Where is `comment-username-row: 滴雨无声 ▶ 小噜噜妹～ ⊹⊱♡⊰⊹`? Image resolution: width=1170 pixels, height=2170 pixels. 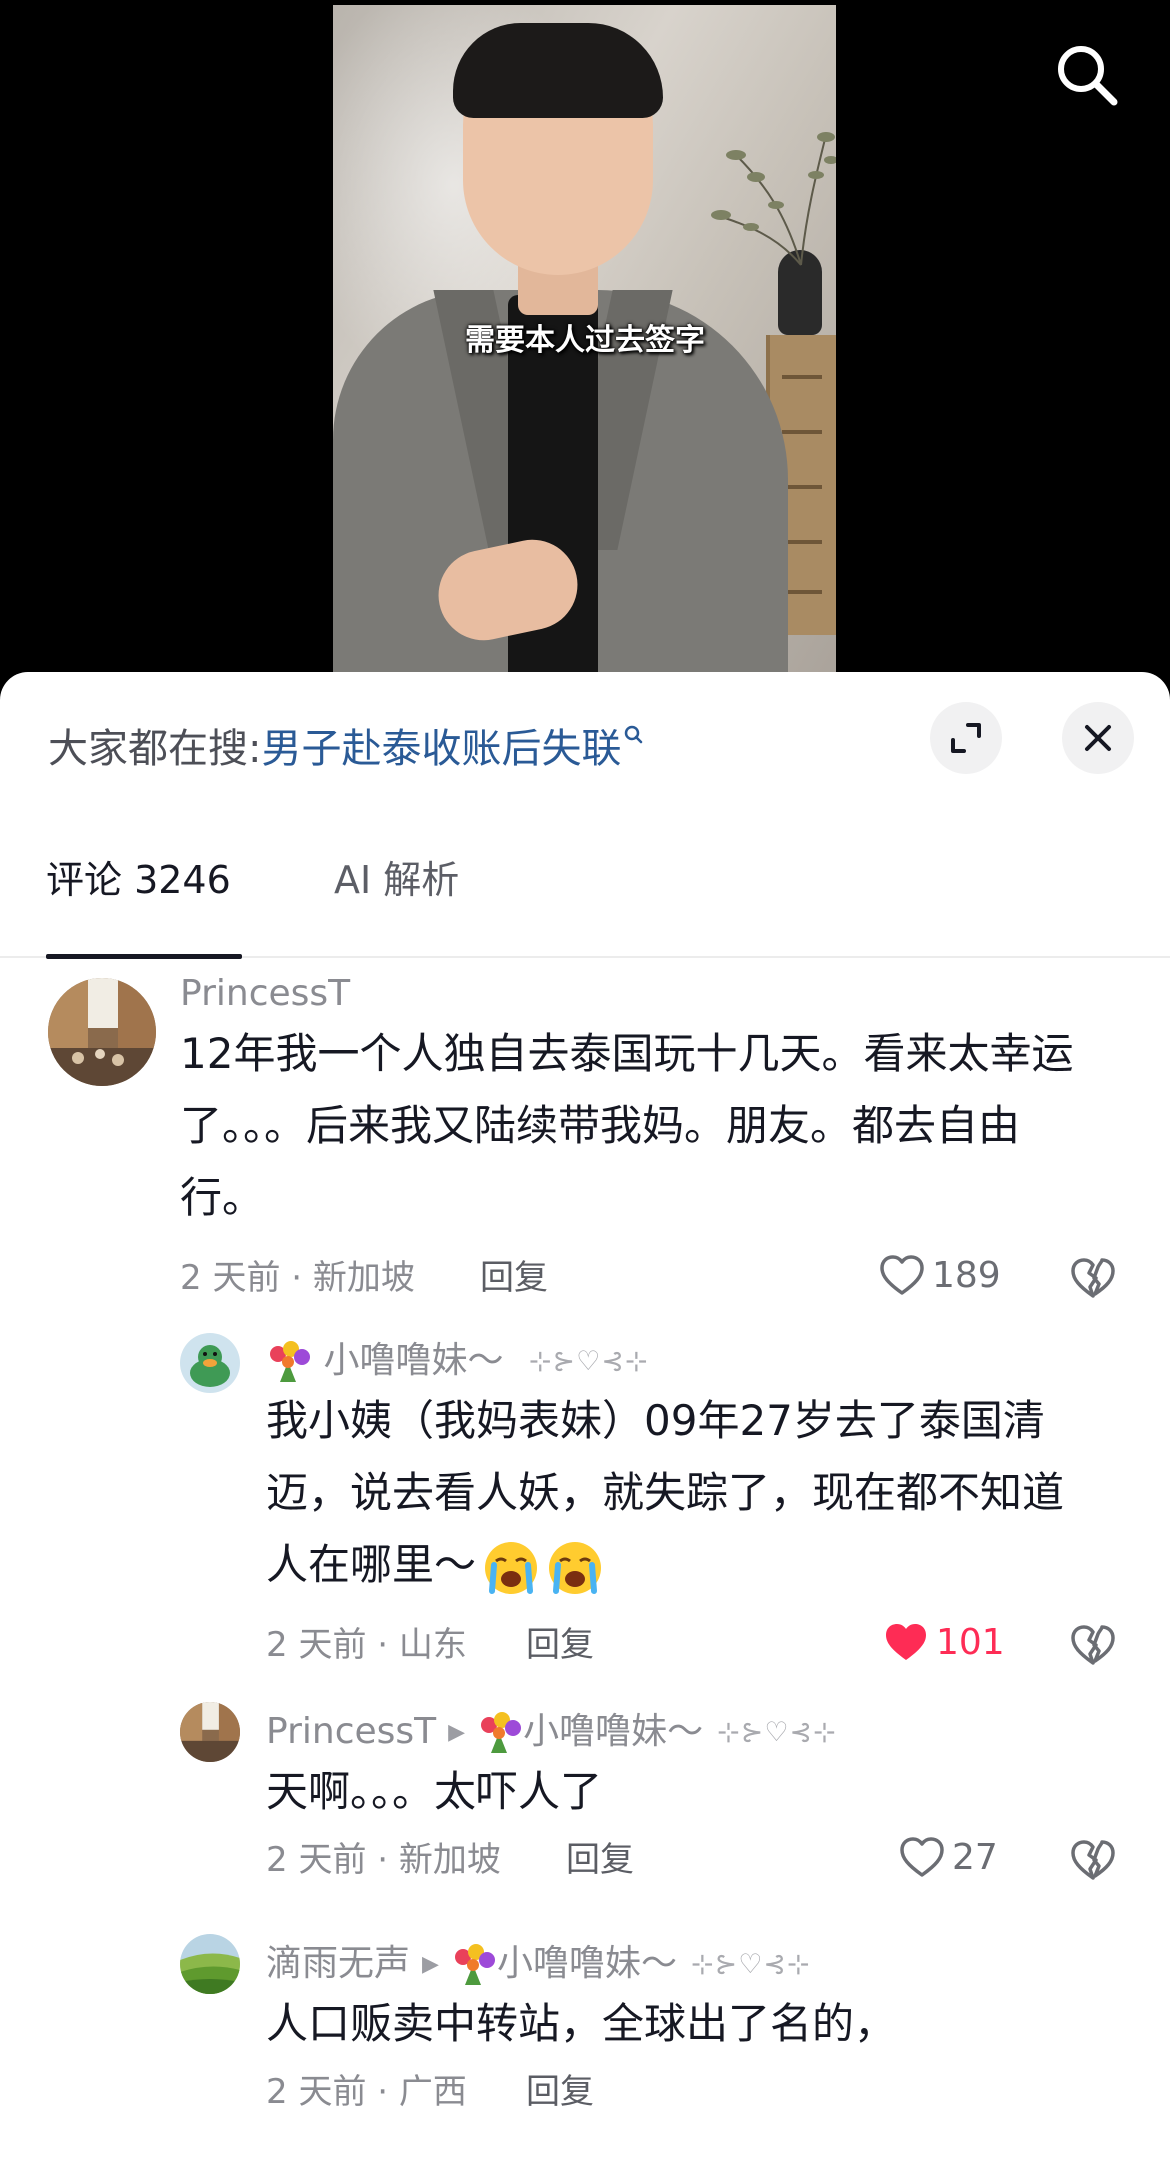 comment-username-row: 滴雨无声 ▶ 小噜噜妹～ ⊹⊱♡⊰⊹ is located at coordinates (538, 1964).